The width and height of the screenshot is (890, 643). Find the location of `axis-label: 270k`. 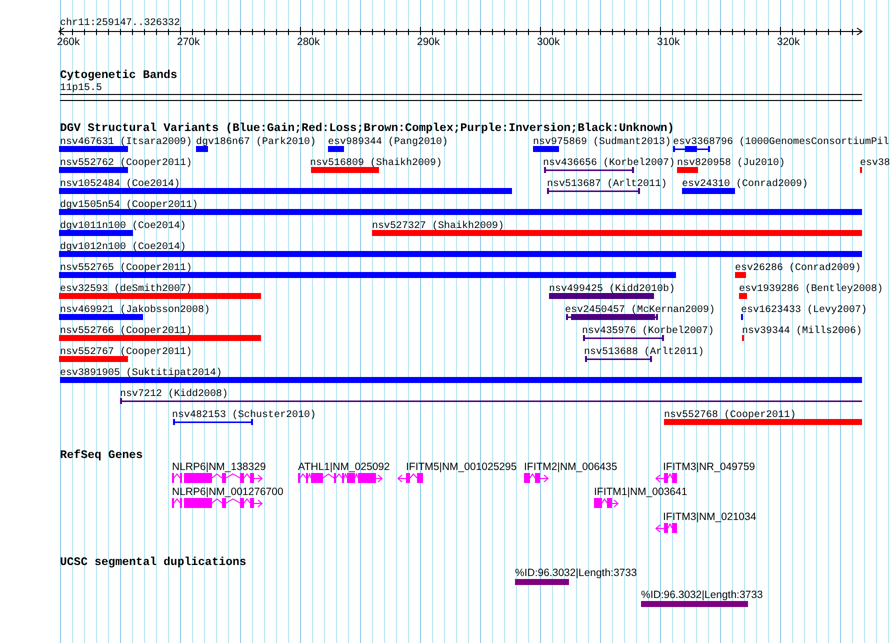

axis-label: 270k is located at coordinates (188, 42).